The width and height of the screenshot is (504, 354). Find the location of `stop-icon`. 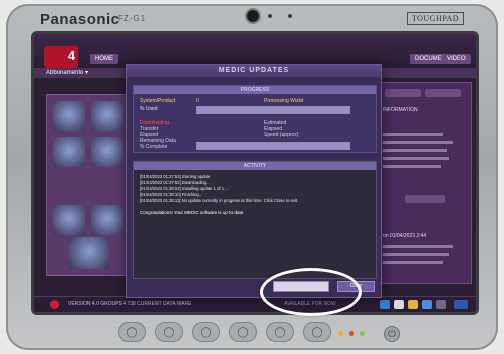

stop-icon is located at coordinates (54, 304).